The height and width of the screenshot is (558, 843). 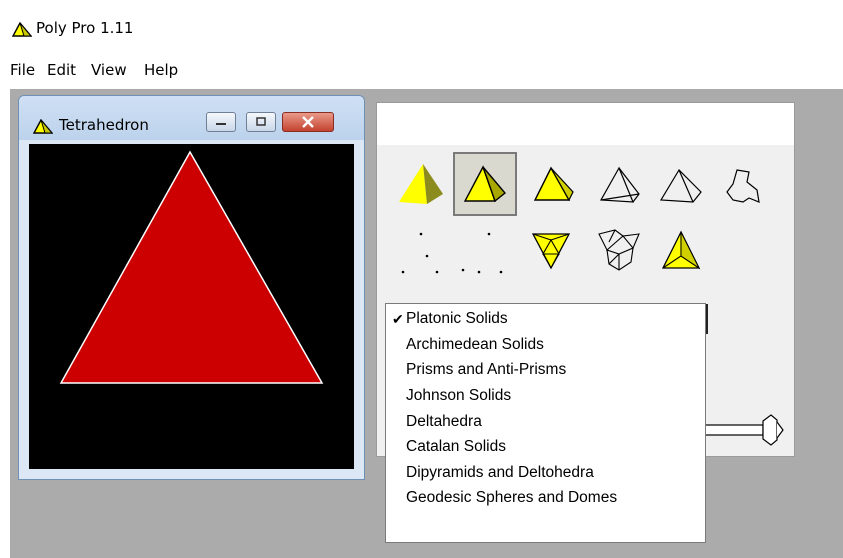 What do you see at coordinates (161, 70) in the screenshot?
I see `menu-help: Help` at bounding box center [161, 70].